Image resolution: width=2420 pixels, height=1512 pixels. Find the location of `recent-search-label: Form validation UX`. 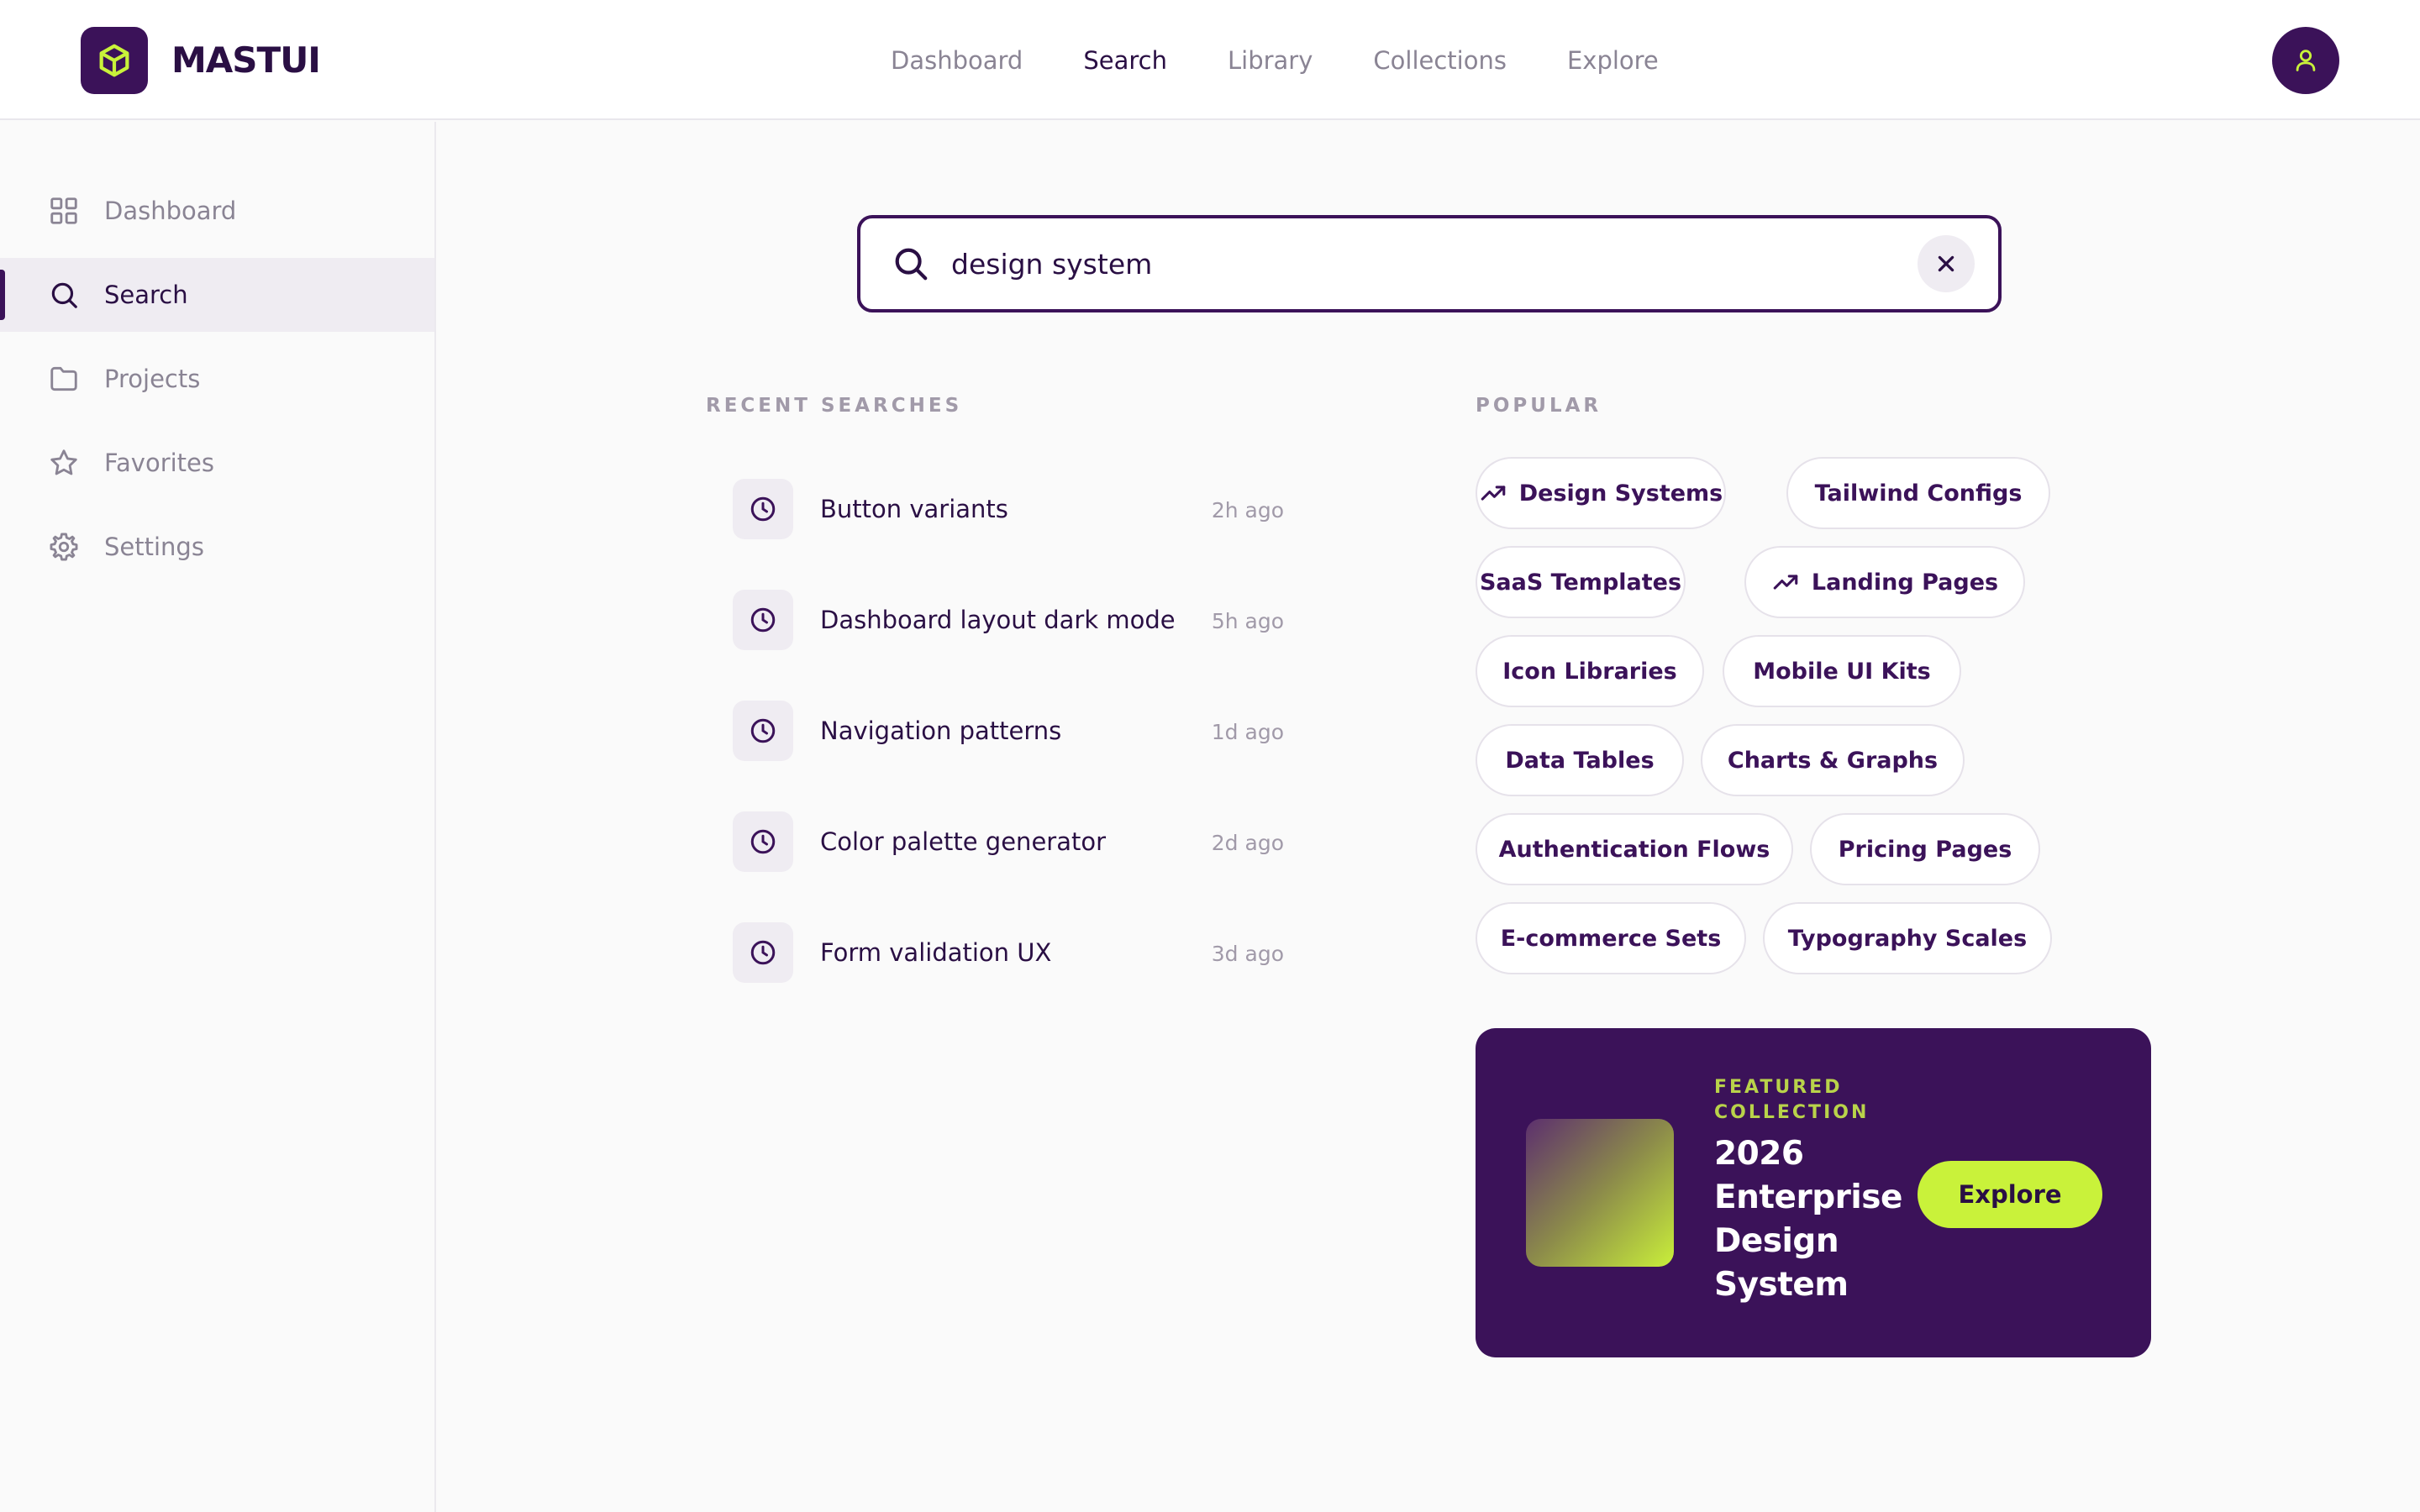

recent-search-label: Form validation UX is located at coordinates (936, 952).